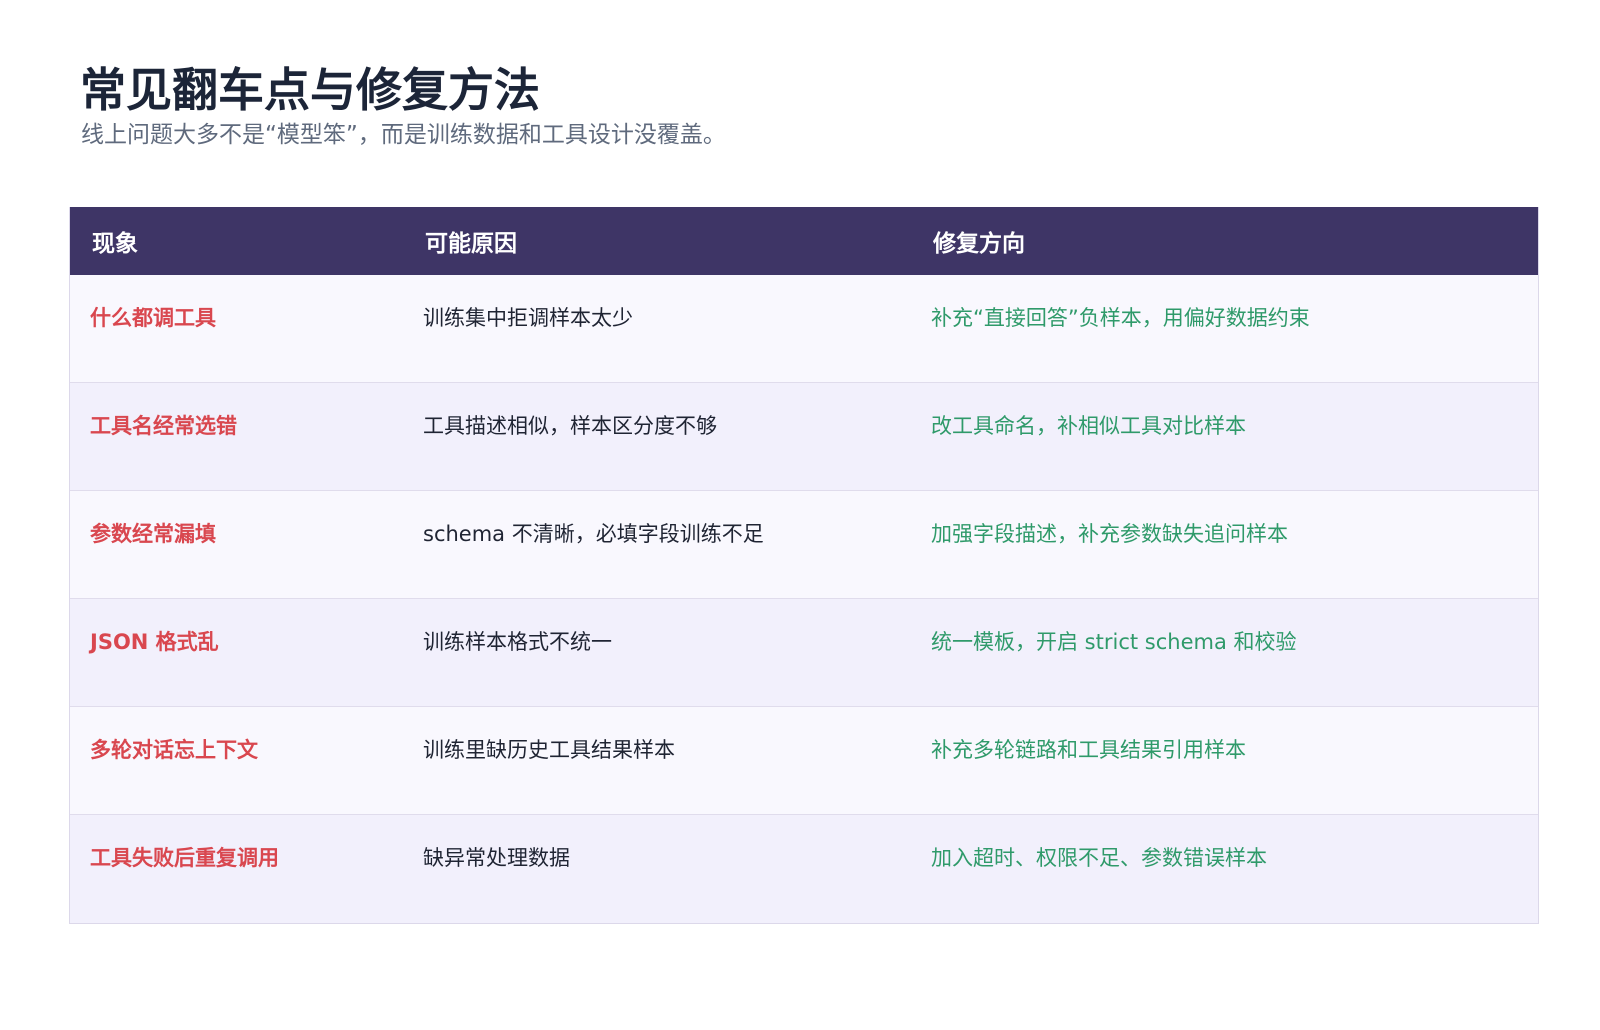 The height and width of the screenshot is (1030, 1600). Describe the element at coordinates (804, 329) in the screenshot. I see `table-row: 什么都调工具 训练集中拒调样本太少 补充“直接回答”负样本，用偏好数据约束` at that location.